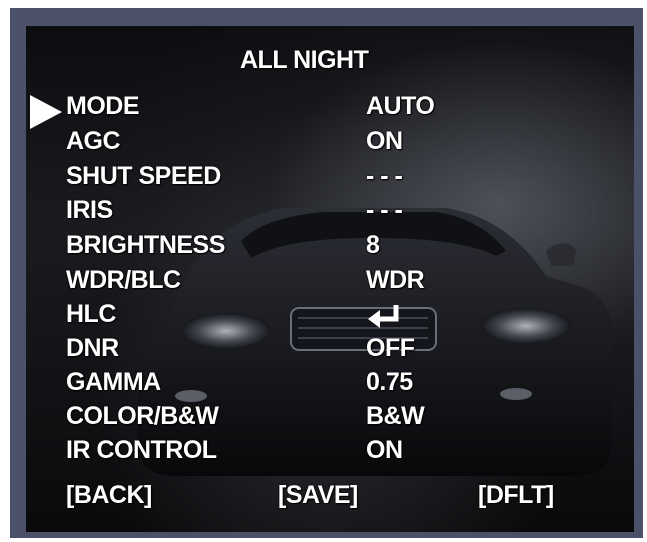 This screenshot has width=647, height=542. What do you see at coordinates (330, 144) in the screenshot?
I see `menu-item-agc: AGC ON` at bounding box center [330, 144].